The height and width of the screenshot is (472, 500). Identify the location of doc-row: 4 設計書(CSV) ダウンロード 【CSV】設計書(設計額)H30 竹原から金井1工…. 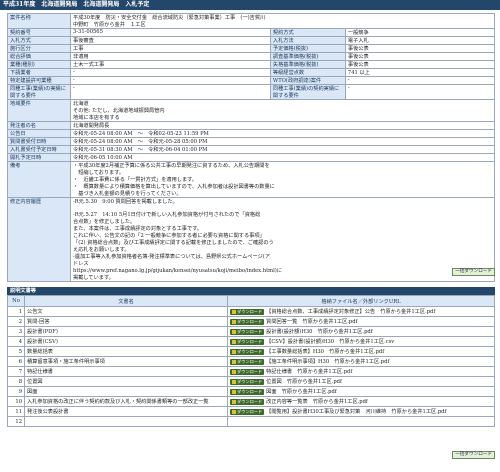
(251, 341).